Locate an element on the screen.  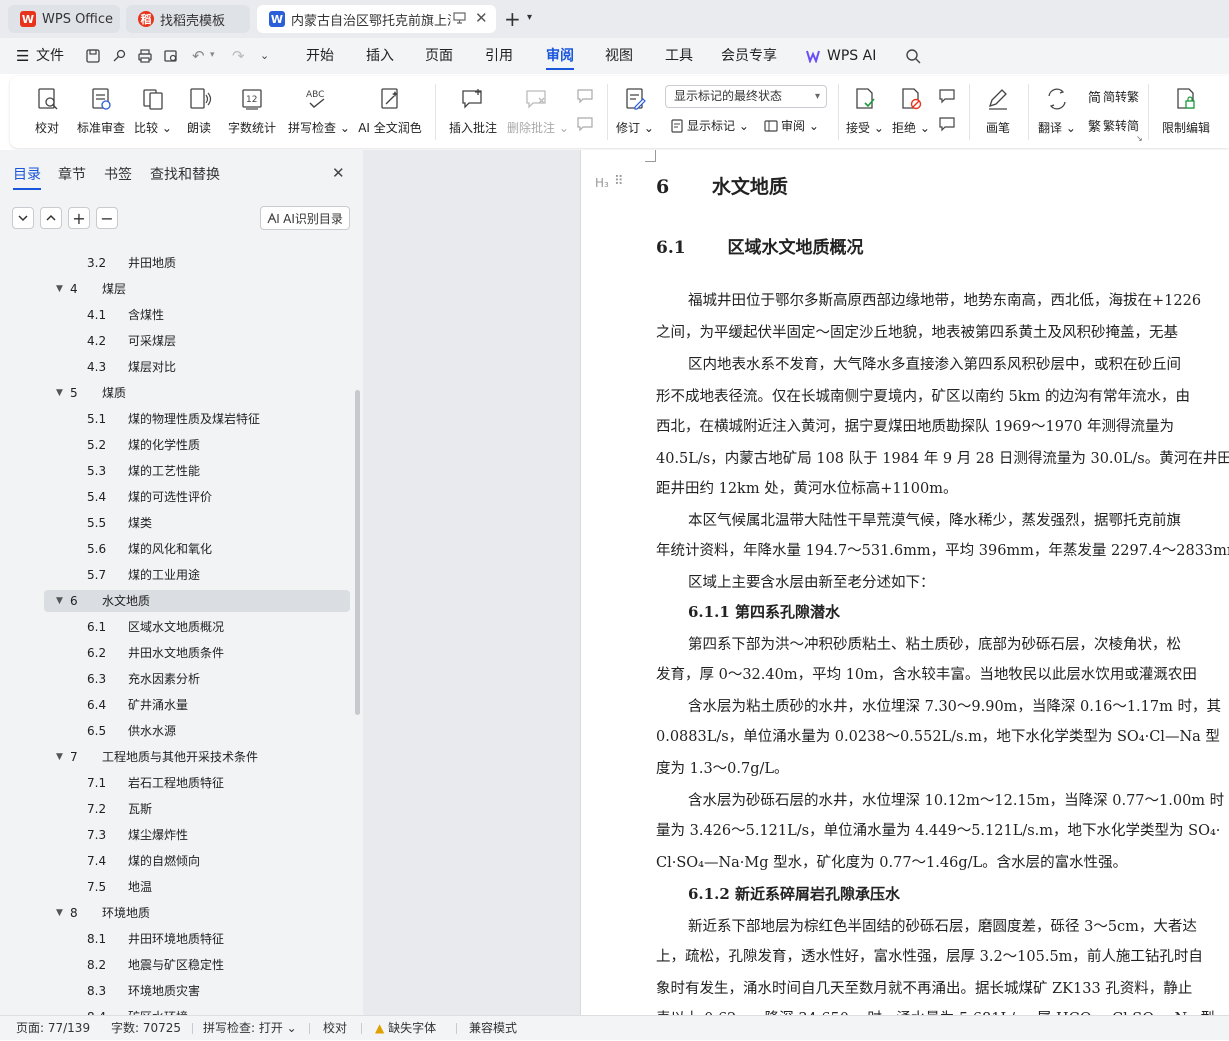
toc-item: 5.1 煤的物理性质及煤岩特征 is located at coordinates (197, 419).